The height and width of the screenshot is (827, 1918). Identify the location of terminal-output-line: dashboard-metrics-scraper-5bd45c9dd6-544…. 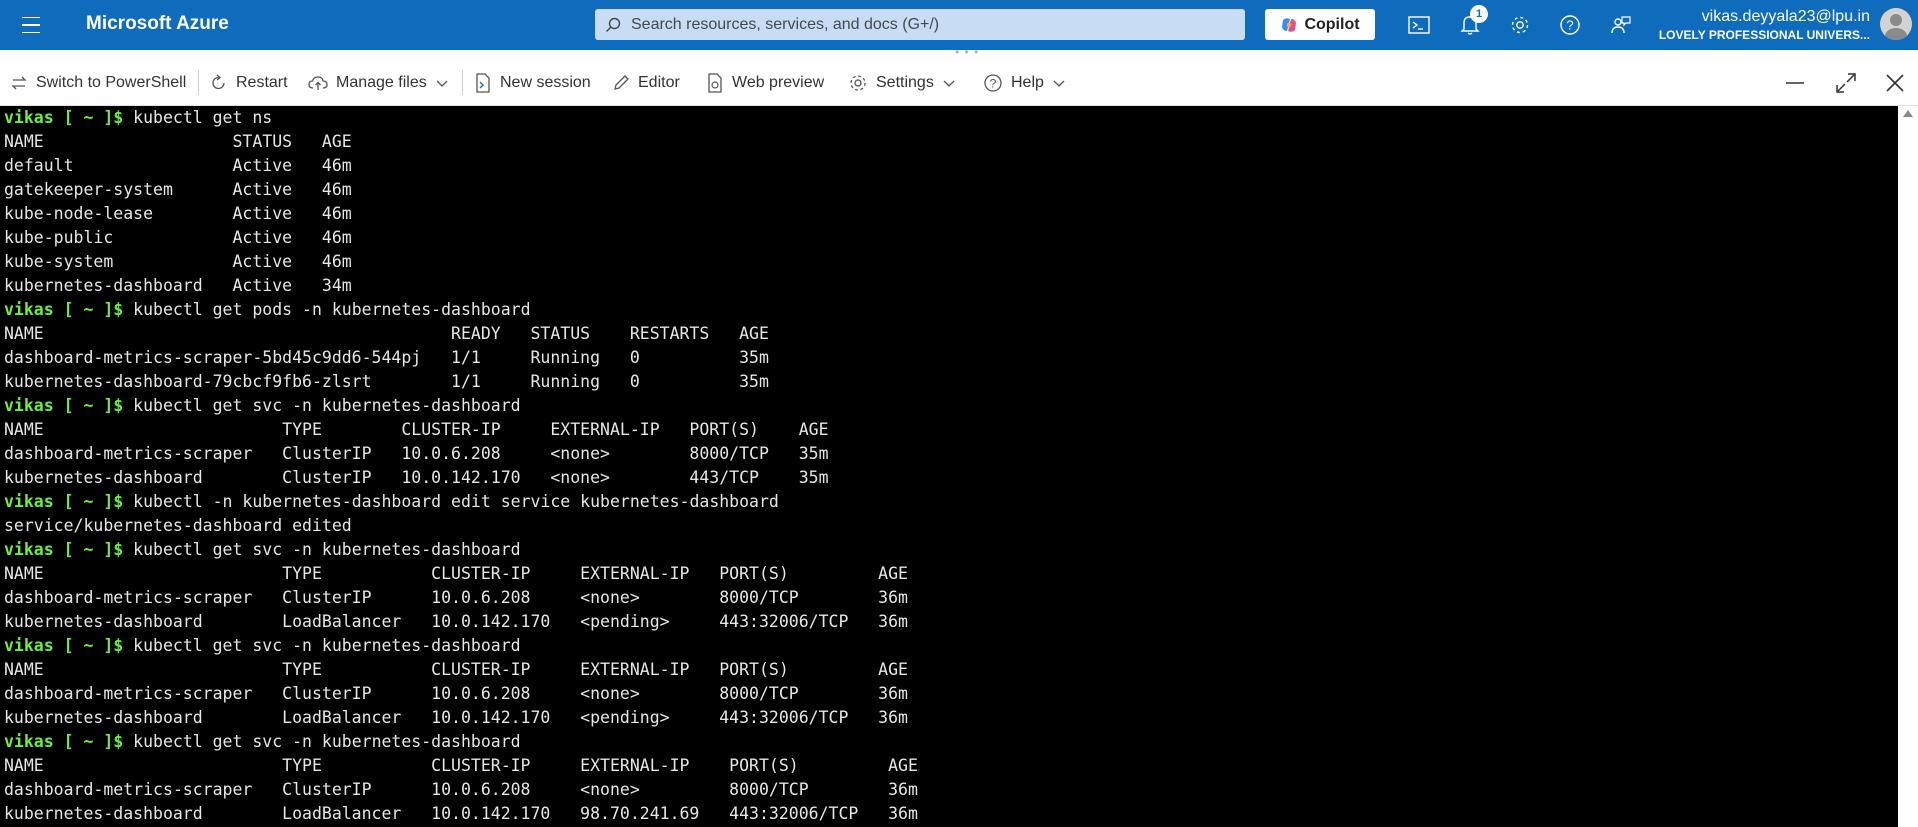
(386, 357).